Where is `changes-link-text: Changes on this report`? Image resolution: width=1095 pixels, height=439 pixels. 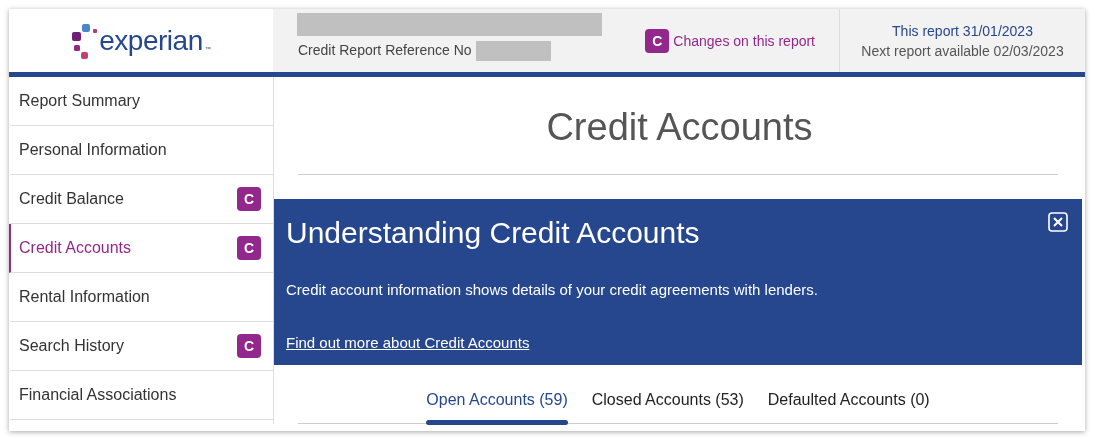
changes-link-text: Changes on this report is located at coordinates (744, 40).